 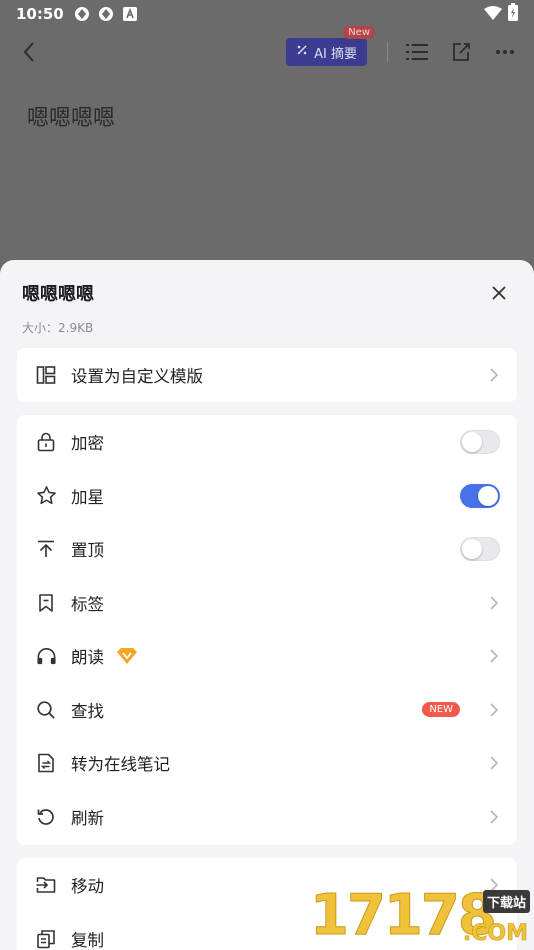 What do you see at coordinates (267, 14) in the screenshot?
I see `status-bar: 10:50` at bounding box center [267, 14].